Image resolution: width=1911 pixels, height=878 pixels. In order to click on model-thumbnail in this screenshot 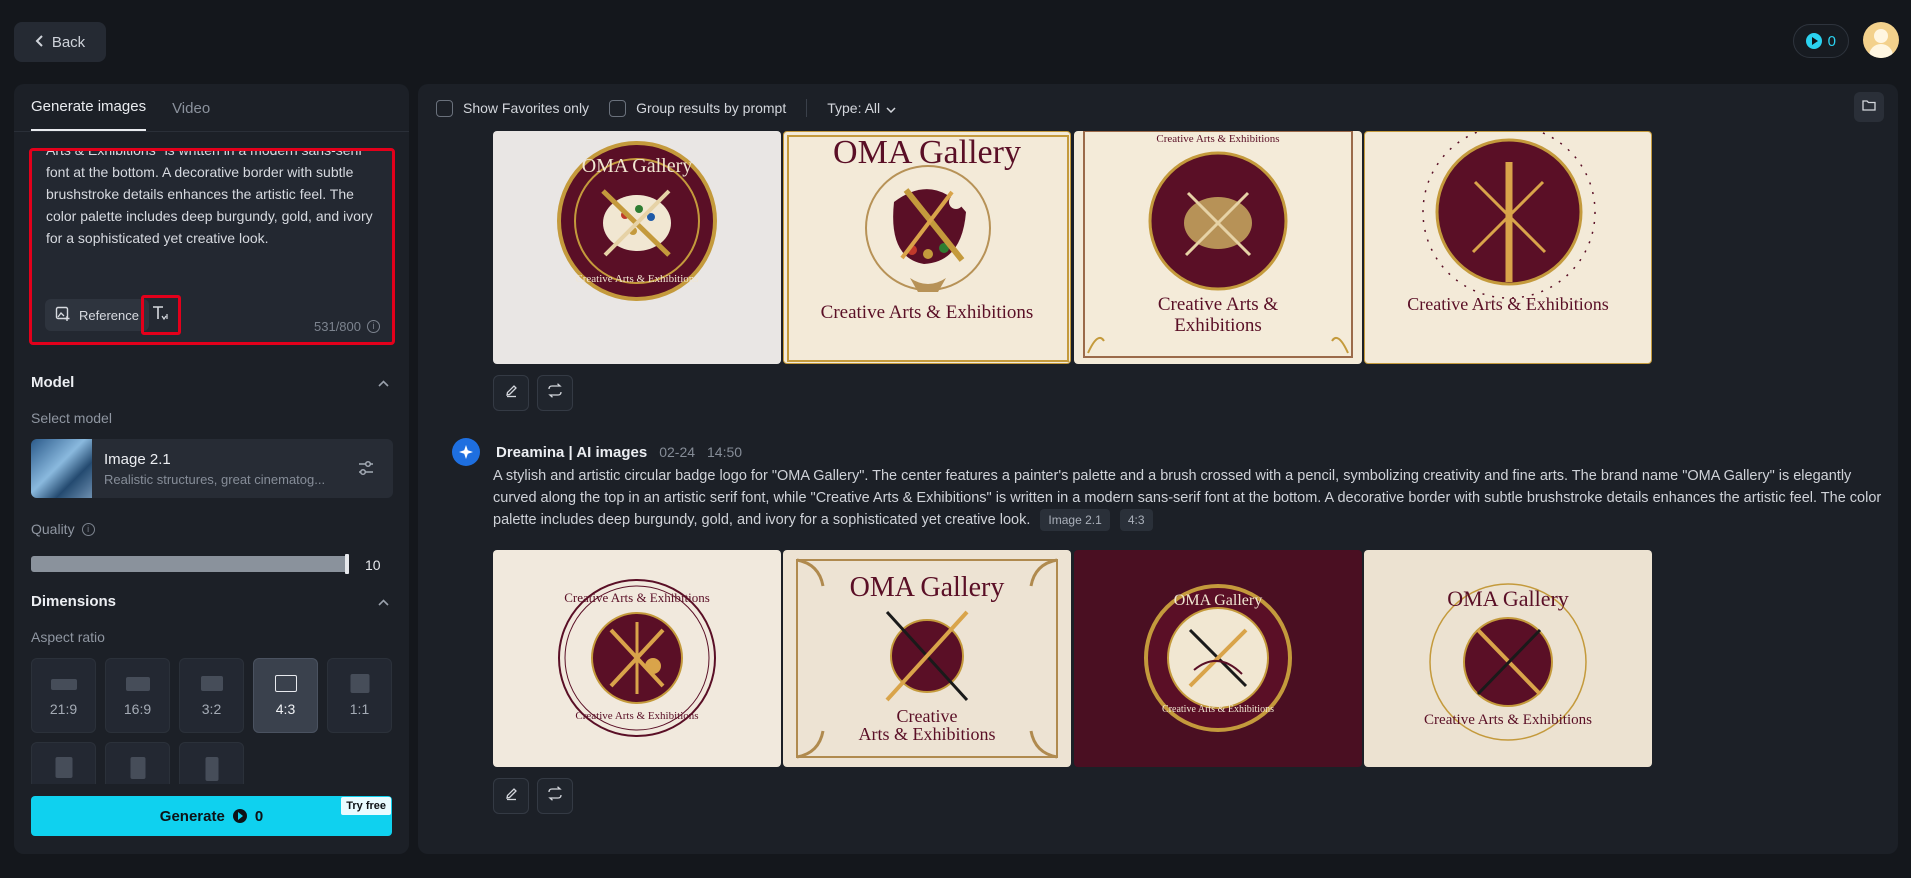, I will do `click(61, 468)`.